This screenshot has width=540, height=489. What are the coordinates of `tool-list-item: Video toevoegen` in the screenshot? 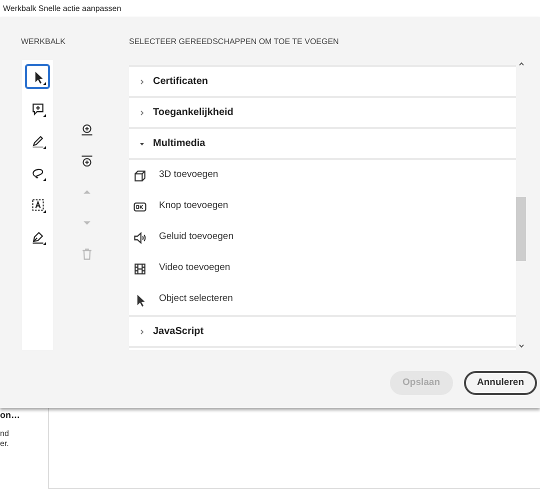 It's located at (322, 268).